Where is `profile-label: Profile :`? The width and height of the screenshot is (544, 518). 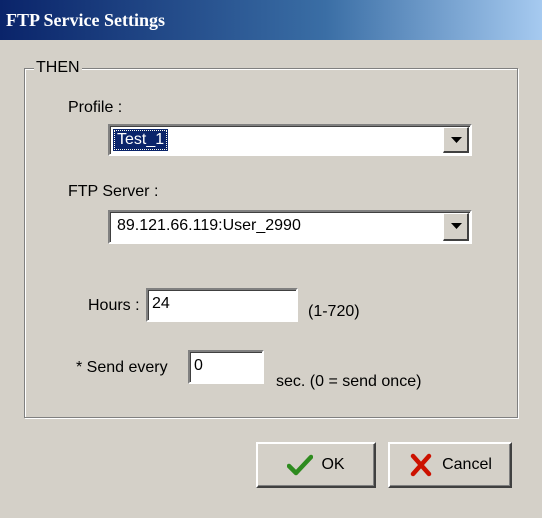 profile-label: Profile : is located at coordinates (95, 107).